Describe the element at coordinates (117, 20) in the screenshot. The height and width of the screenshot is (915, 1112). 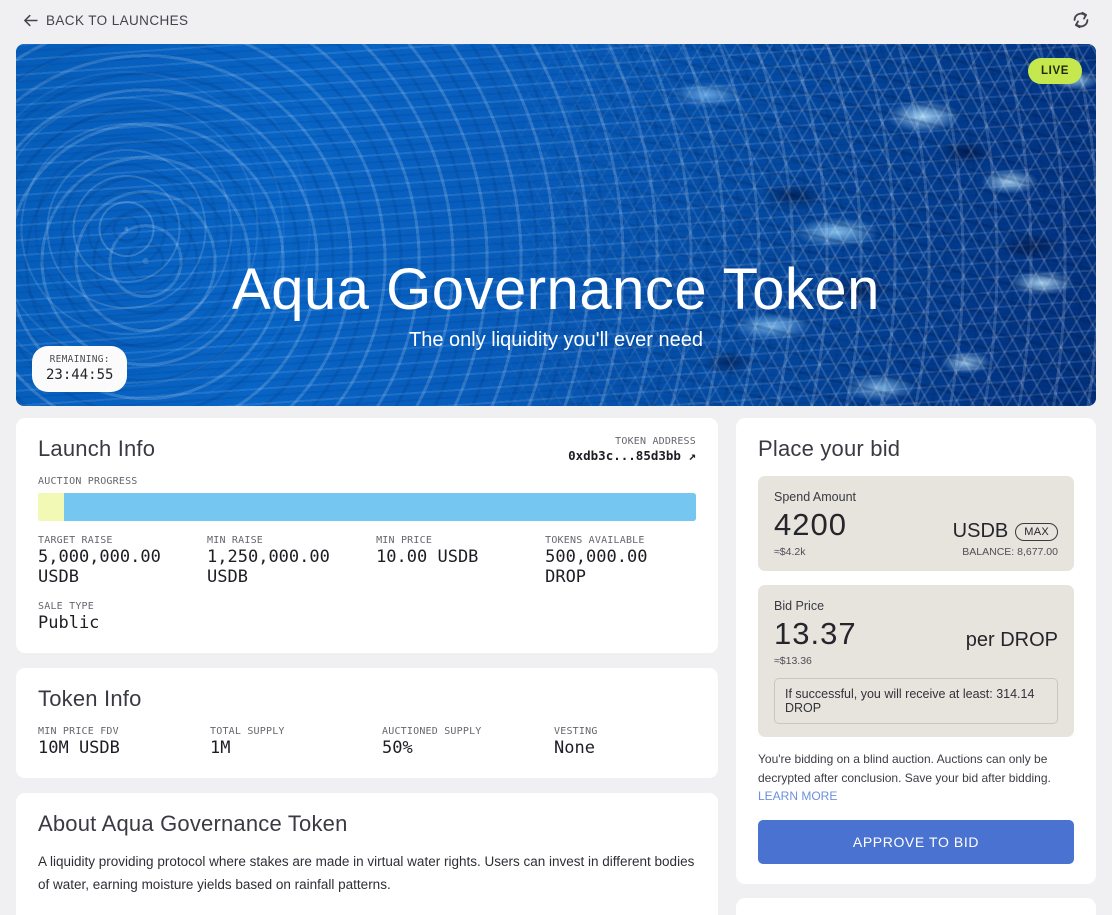
I see `back-to-launches-label: BACK TO LAUNCHES` at that location.